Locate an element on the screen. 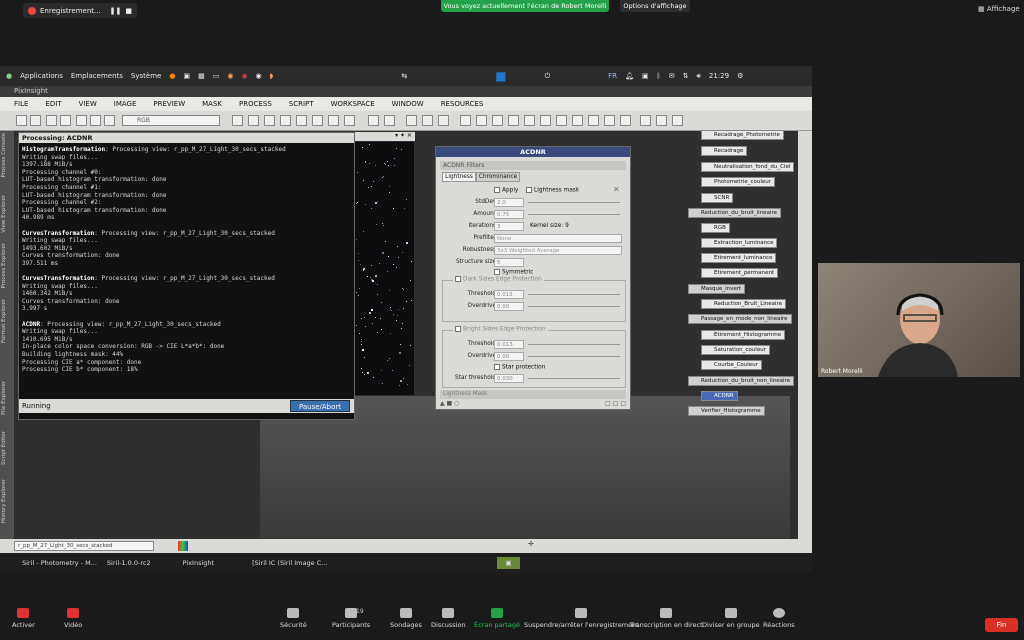 Image resolution: width=1024 pixels, height=640 pixels. monitor-icon: ▭ is located at coordinates (803, 143).